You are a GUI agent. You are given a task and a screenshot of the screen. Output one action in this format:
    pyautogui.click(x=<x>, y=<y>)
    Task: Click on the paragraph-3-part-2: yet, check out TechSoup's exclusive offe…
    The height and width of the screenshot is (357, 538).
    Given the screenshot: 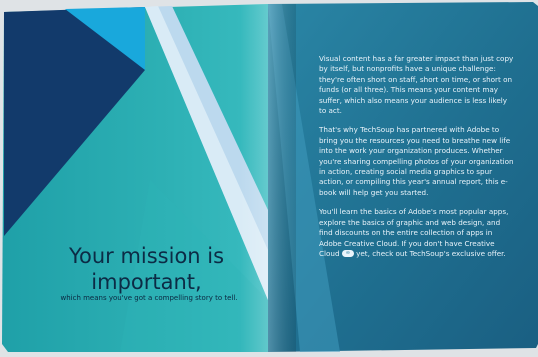 What is the action you would take?
    pyautogui.click(x=431, y=253)
    